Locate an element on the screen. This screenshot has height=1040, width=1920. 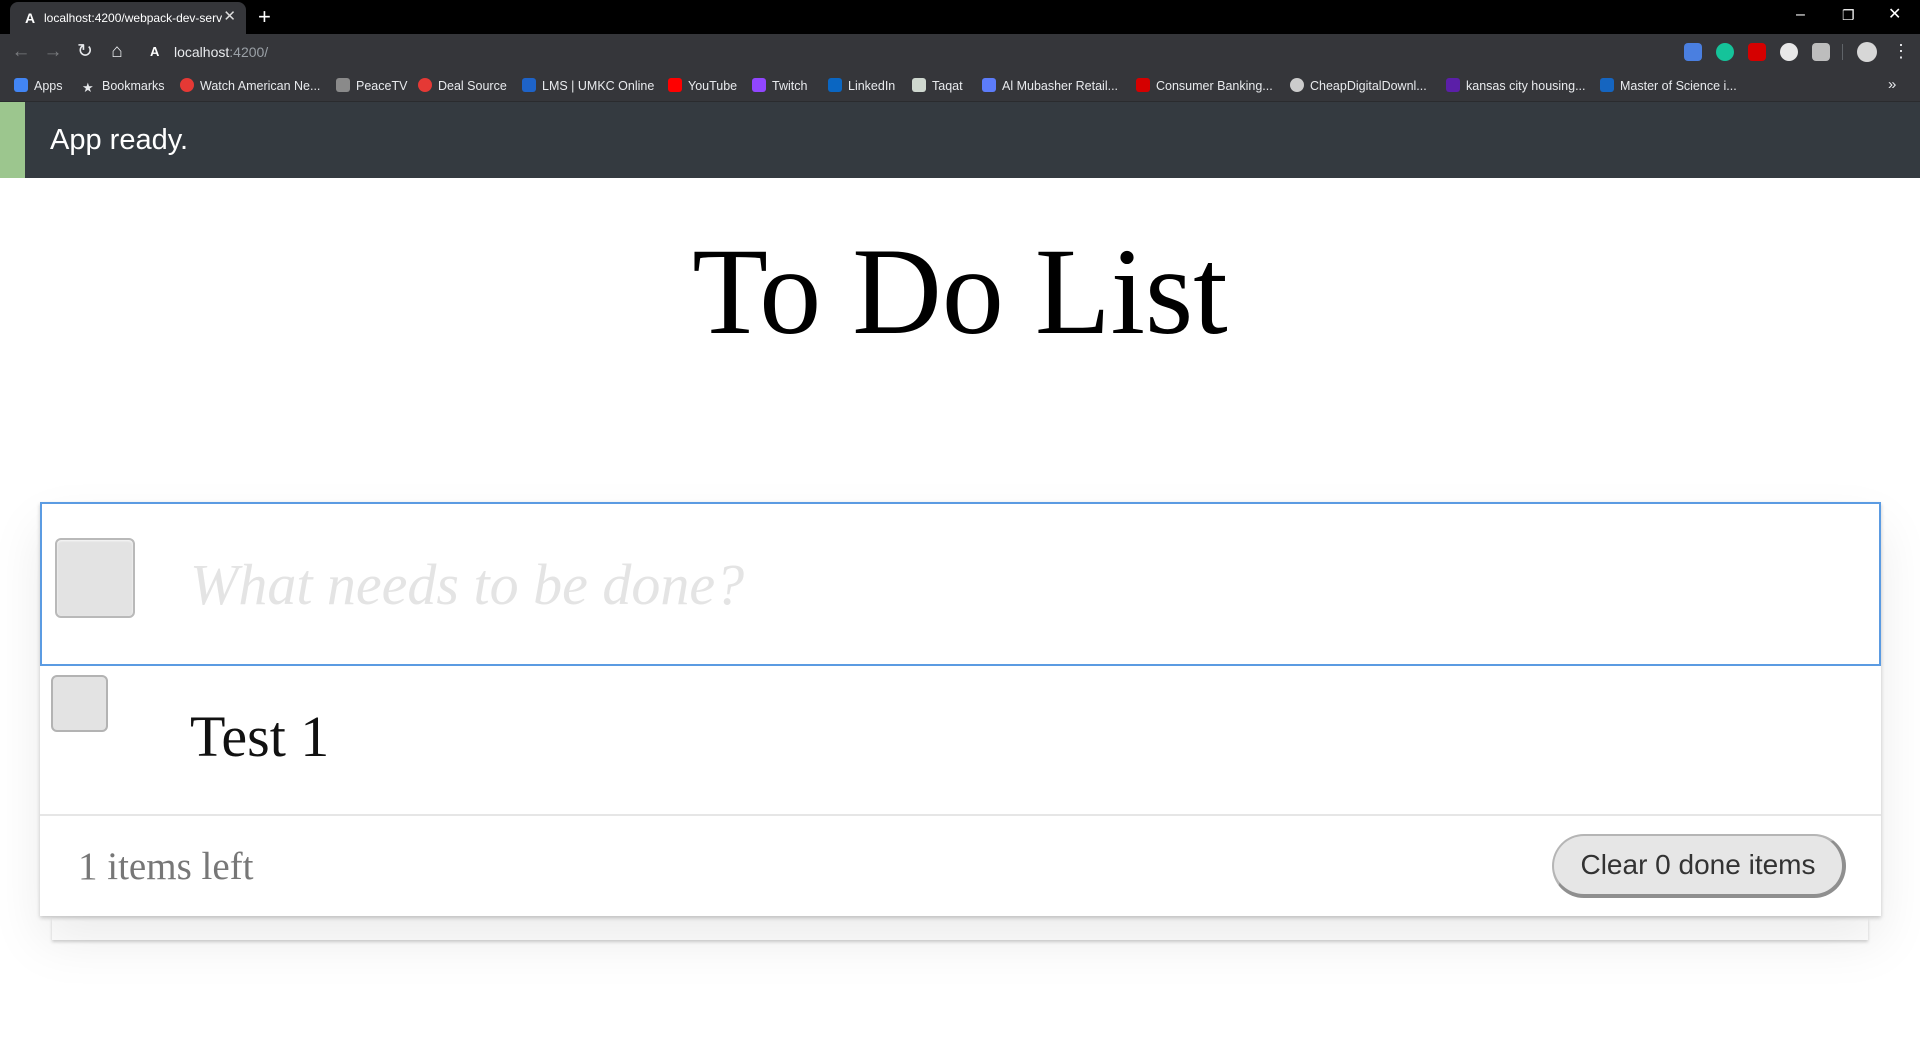
toggle-all-checkbox is located at coordinates (95, 578).